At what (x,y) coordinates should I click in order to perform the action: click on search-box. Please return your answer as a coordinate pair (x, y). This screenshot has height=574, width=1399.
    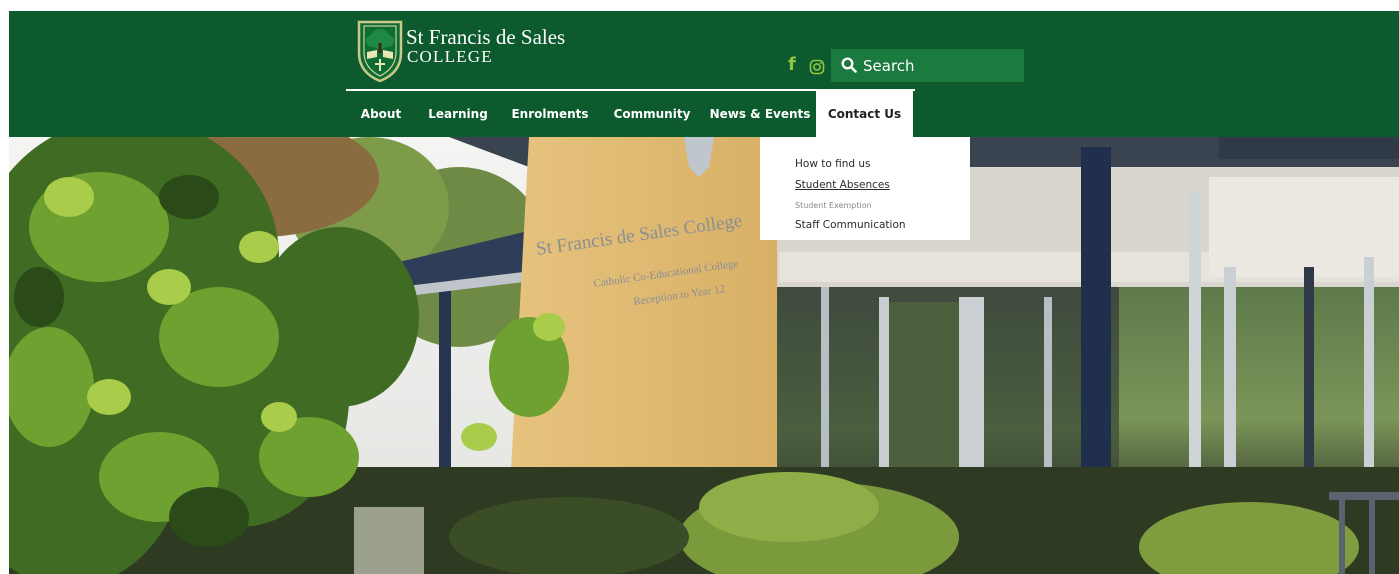
    Looking at the image, I should click on (927, 65).